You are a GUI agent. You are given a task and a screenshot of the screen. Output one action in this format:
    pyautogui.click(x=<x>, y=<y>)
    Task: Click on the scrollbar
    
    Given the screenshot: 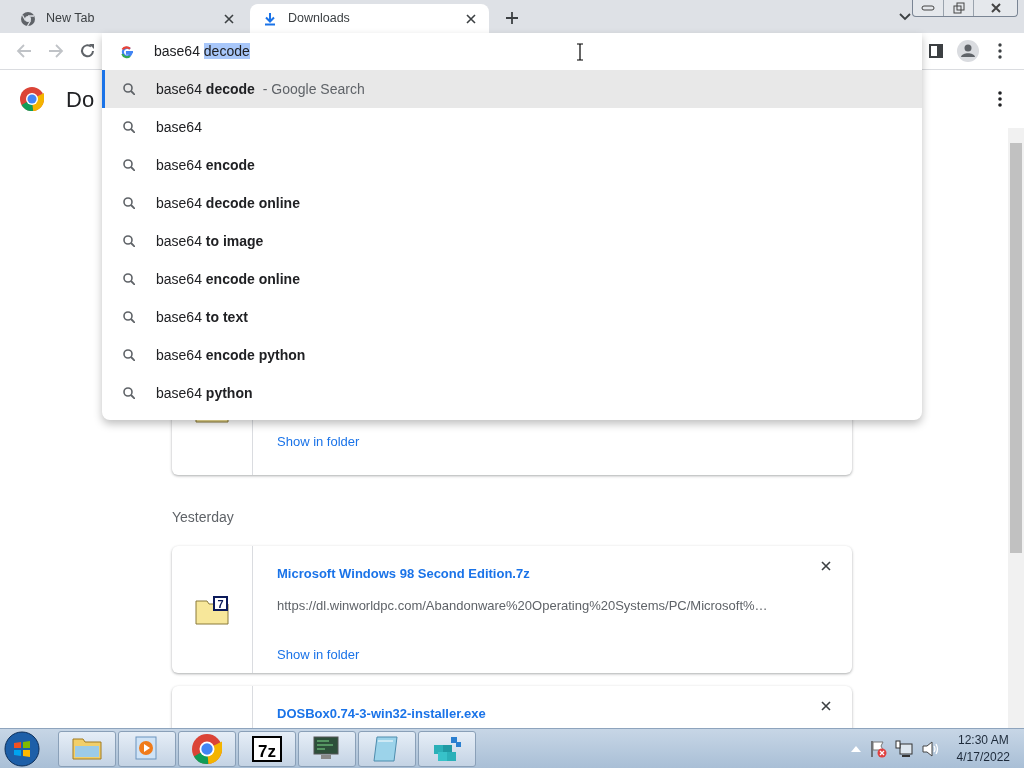 What is the action you would take?
    pyautogui.click(x=1016, y=428)
    